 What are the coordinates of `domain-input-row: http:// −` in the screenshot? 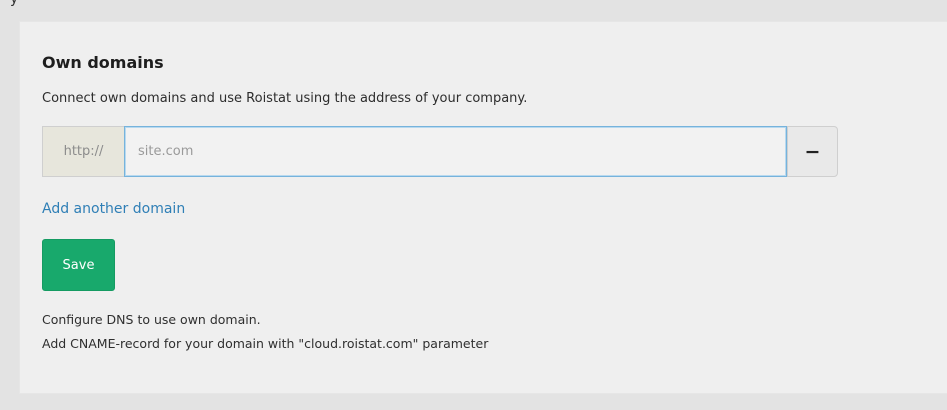 It's located at (440, 151).